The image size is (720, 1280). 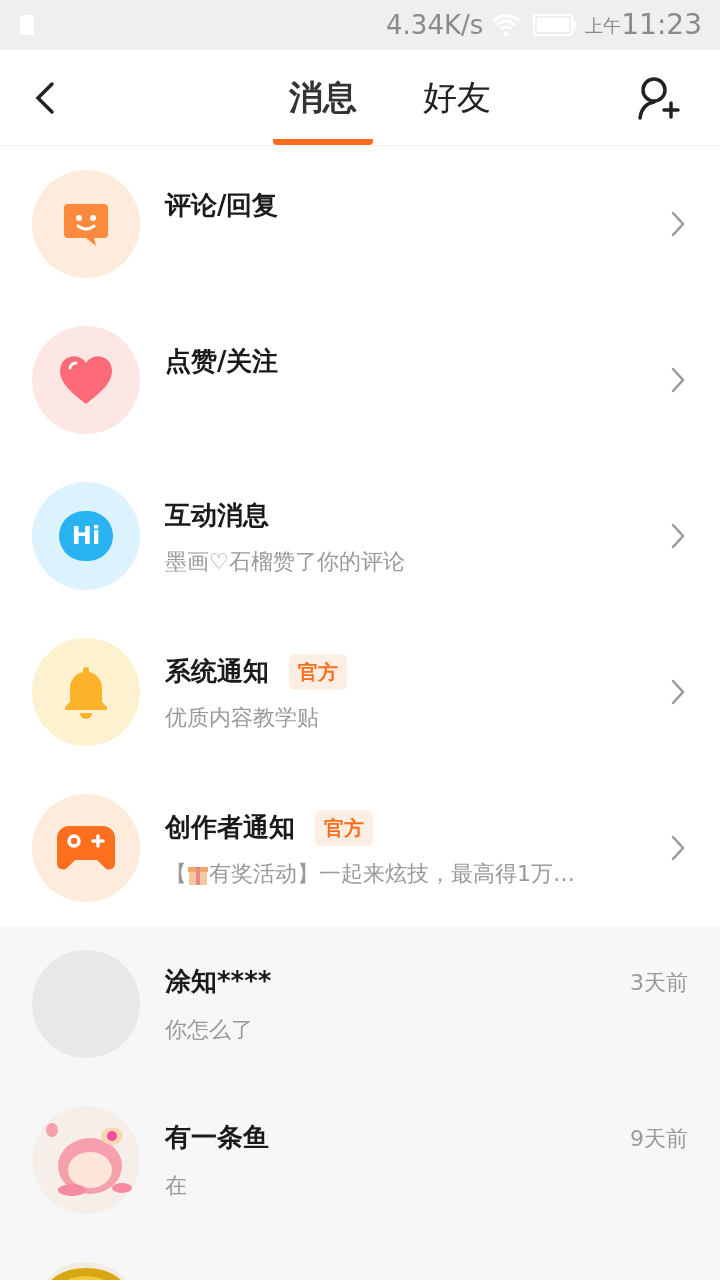 I want to click on item-title: 评论/回复, so click(x=222, y=205).